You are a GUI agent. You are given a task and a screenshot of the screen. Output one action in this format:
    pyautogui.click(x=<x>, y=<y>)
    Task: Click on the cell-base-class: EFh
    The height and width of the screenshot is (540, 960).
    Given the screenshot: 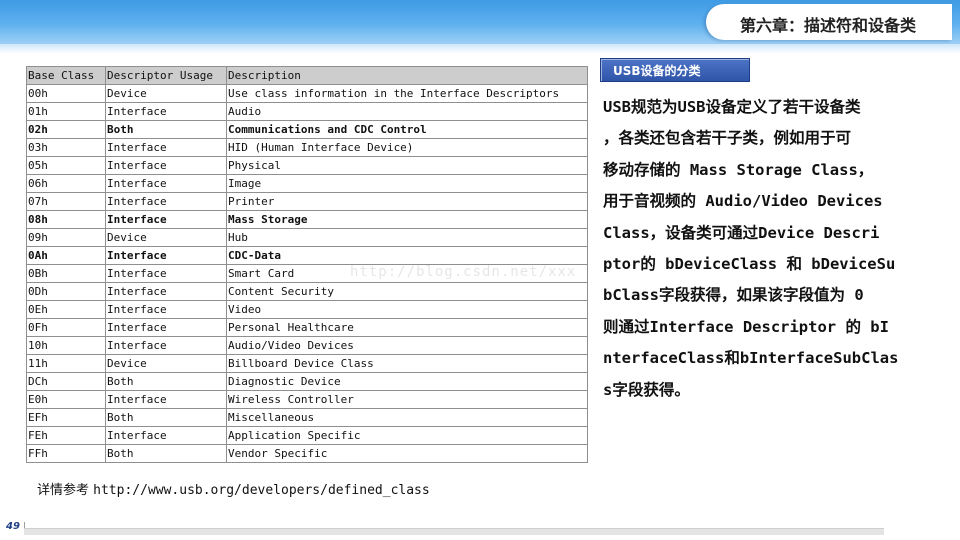 What is the action you would take?
    pyautogui.click(x=66, y=417)
    